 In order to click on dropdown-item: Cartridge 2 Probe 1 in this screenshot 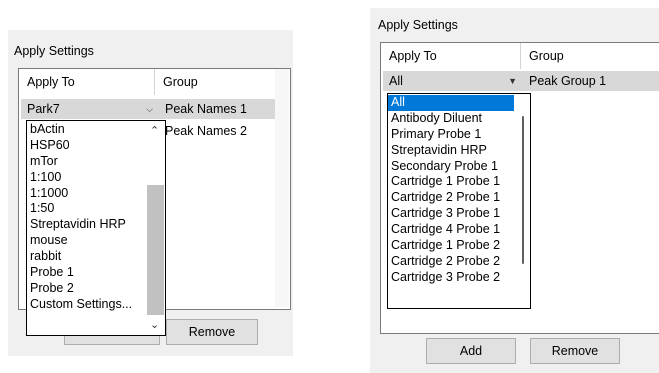, I will do `click(451, 198)`.